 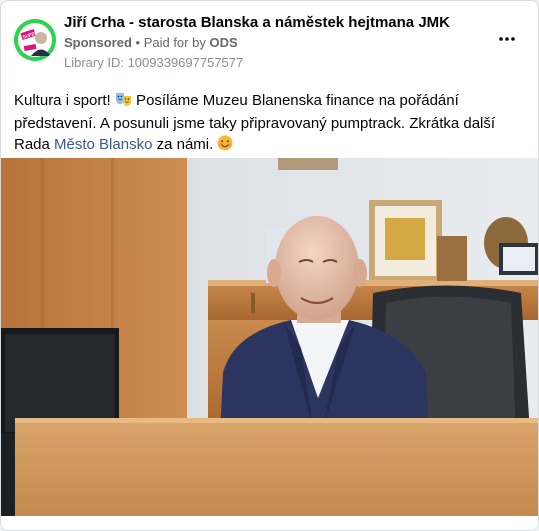 I want to click on performing-arts-icon, so click(x=123, y=102).